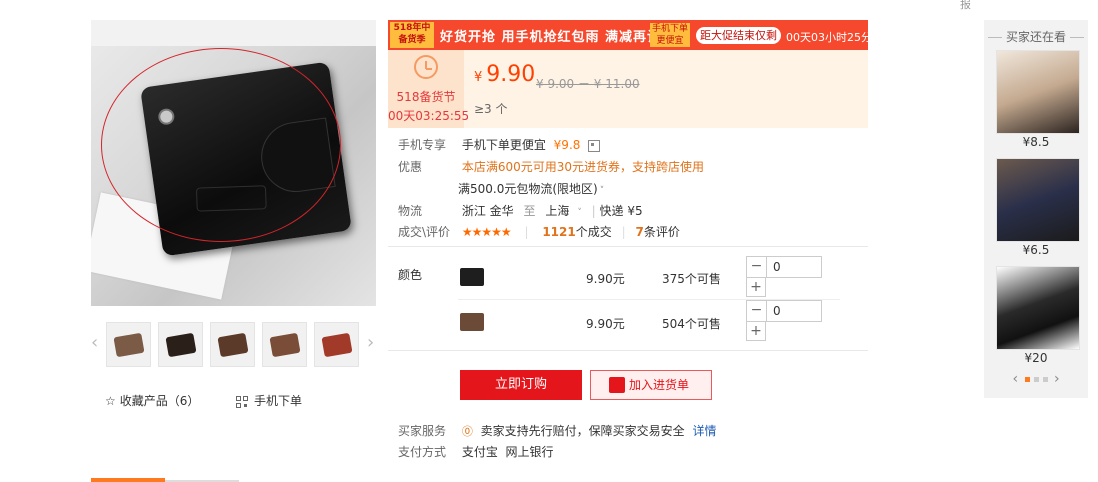 The image size is (1098, 482). I want to click on buyer-service-text: 卖家支持先行赔付，保障买家交易安全, so click(582, 431).